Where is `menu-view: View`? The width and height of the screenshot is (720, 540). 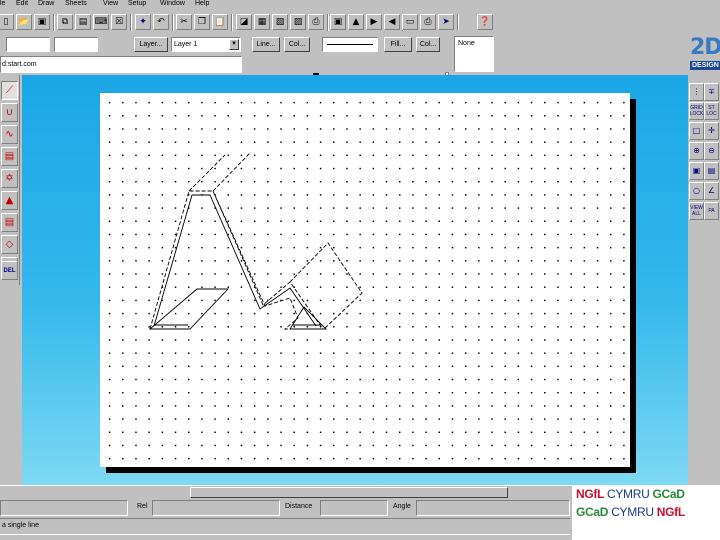
menu-view: View is located at coordinates (110, 4).